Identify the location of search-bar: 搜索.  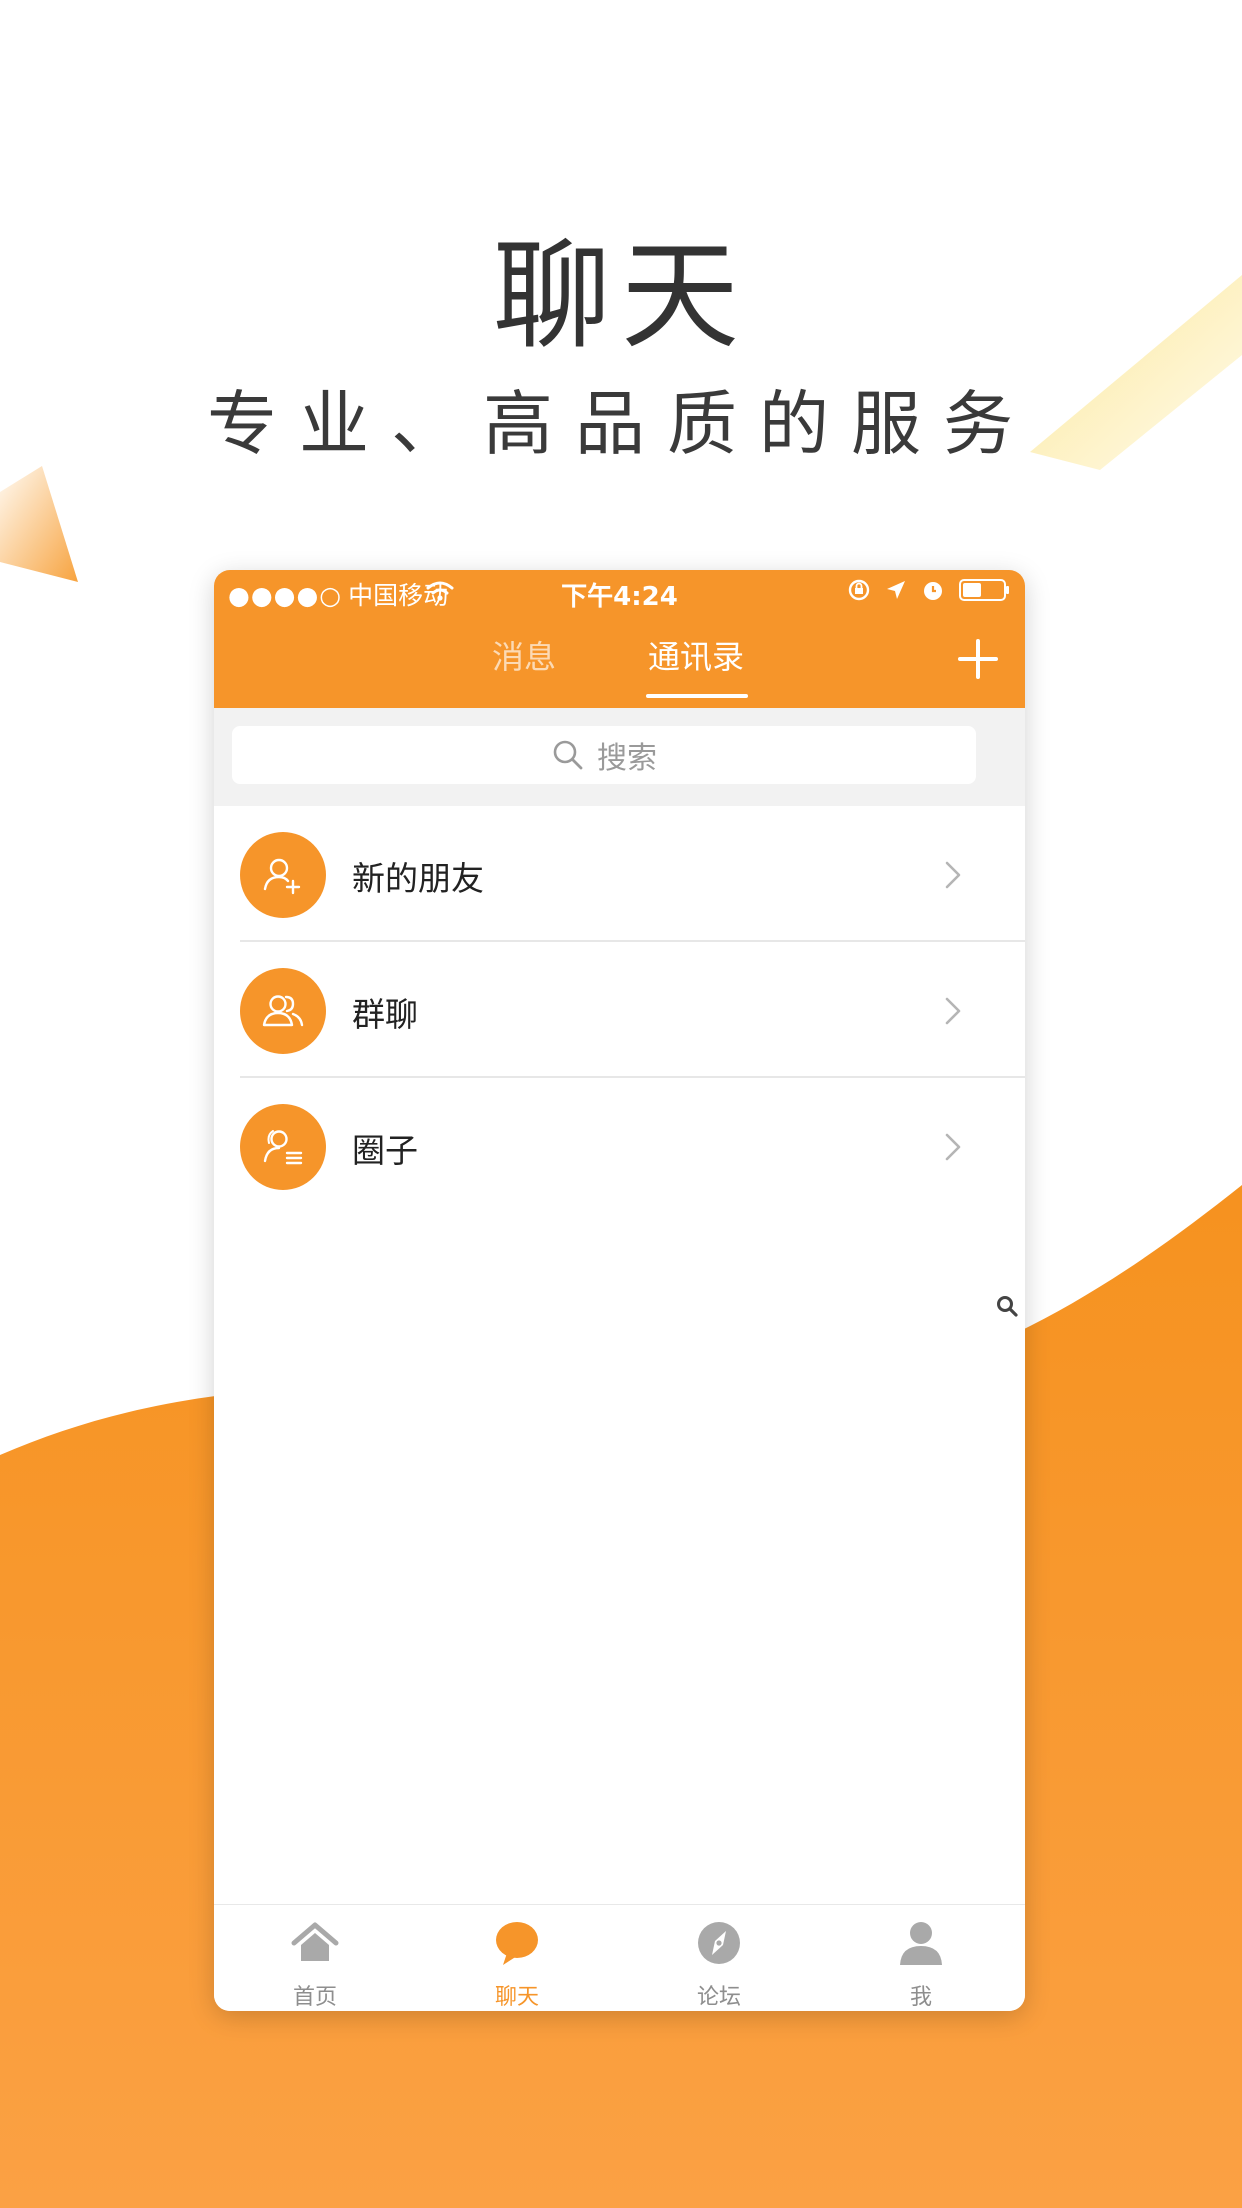
(619, 757).